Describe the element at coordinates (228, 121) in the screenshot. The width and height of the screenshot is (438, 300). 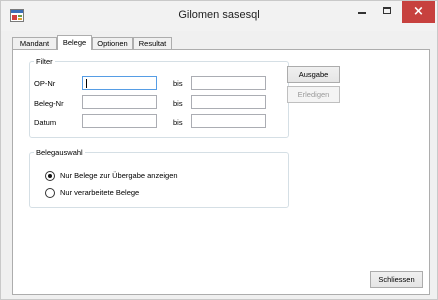
I see `datum-to-input` at that location.